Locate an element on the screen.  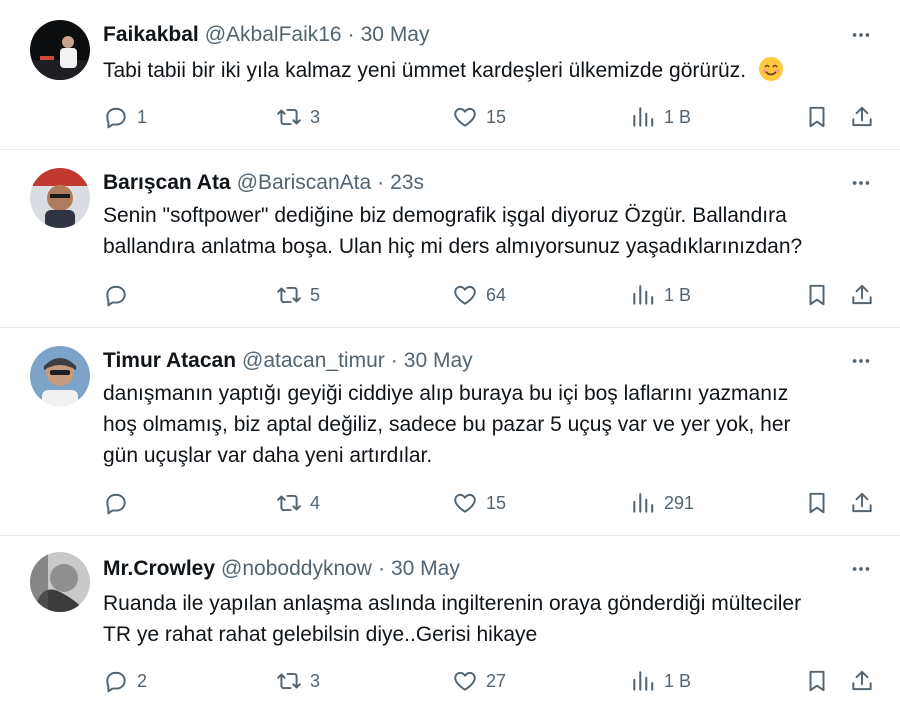
like-button: 27 is located at coordinates (479, 681).